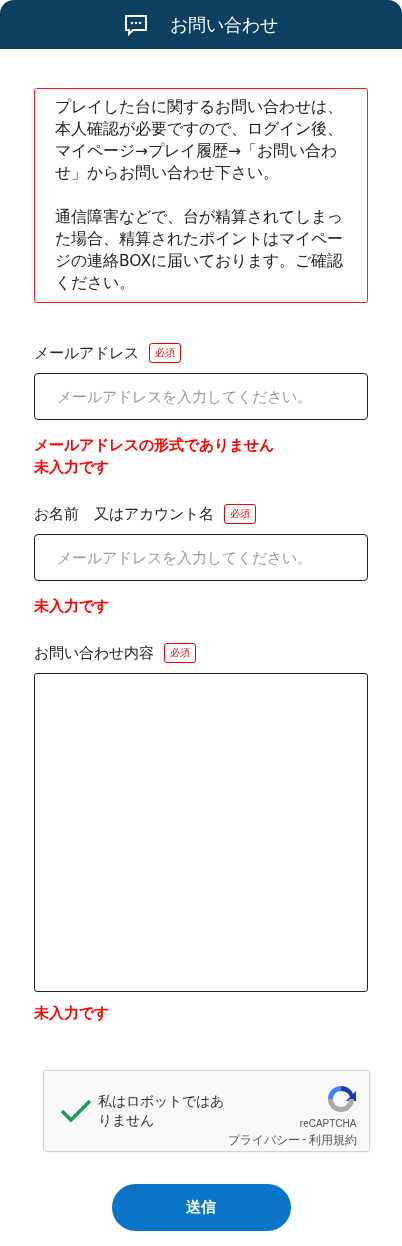 The image size is (402, 1246). What do you see at coordinates (332, 1140) in the screenshot?
I see `terms-link: 利用規約` at bounding box center [332, 1140].